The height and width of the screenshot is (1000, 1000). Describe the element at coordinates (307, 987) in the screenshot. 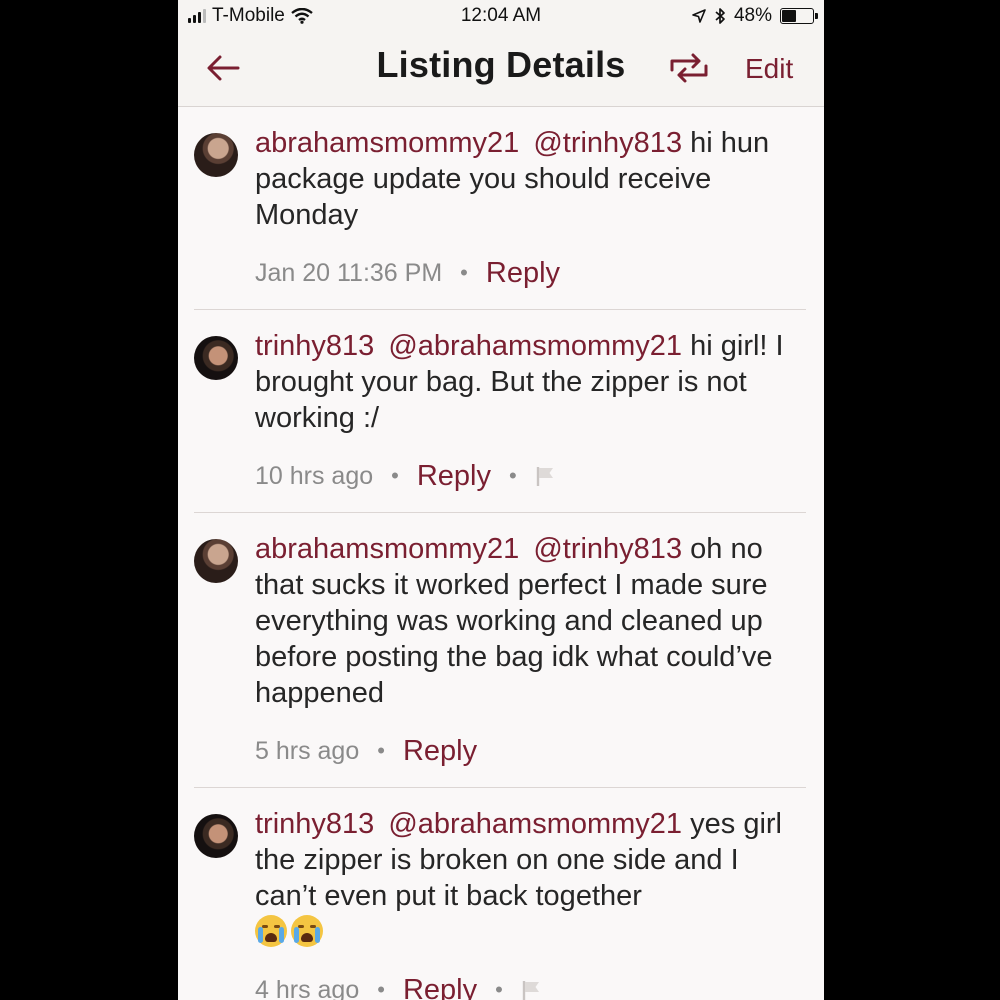

I see `comment-time: 4 hrs ago` at that location.